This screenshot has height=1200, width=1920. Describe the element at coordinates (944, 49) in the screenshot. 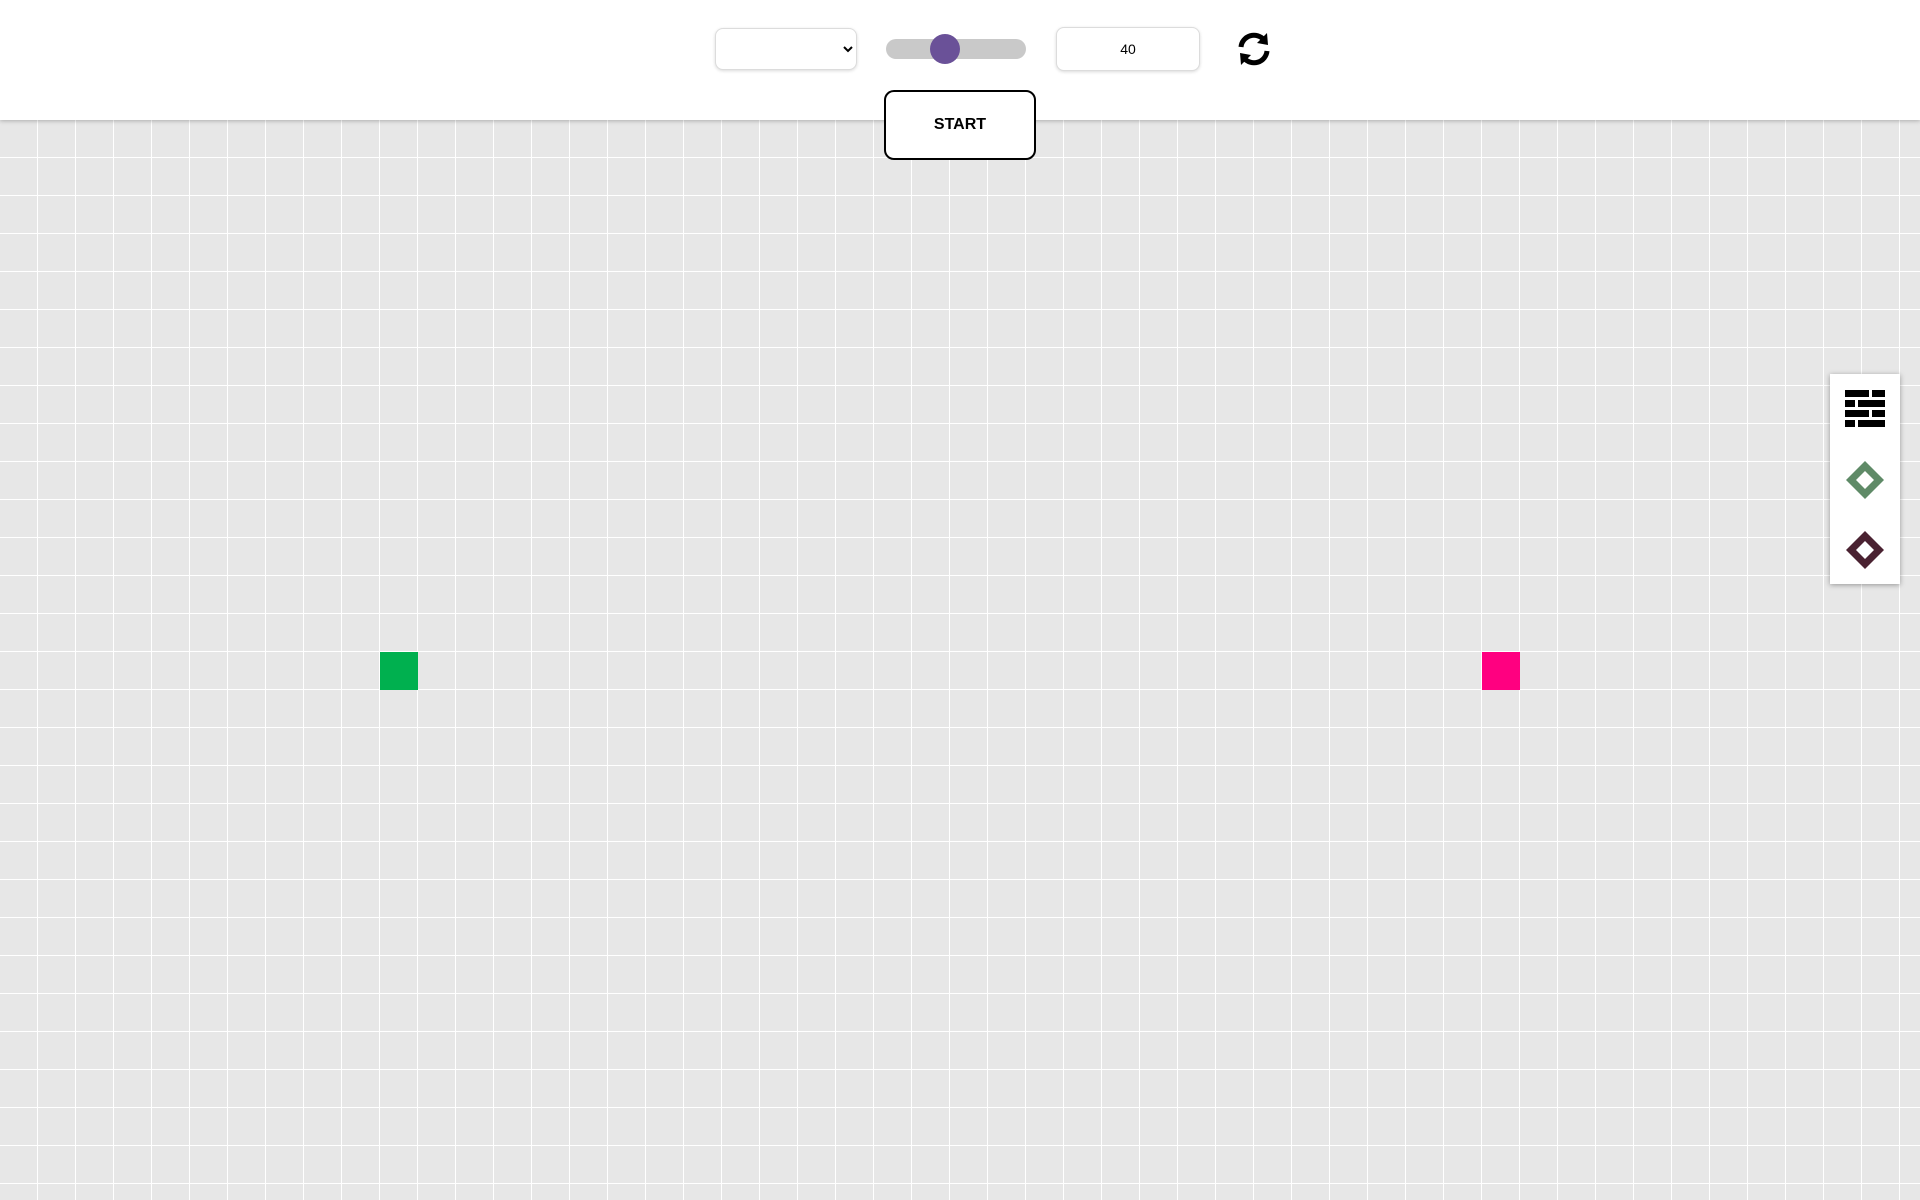

I see `speed-slider-thumb` at that location.